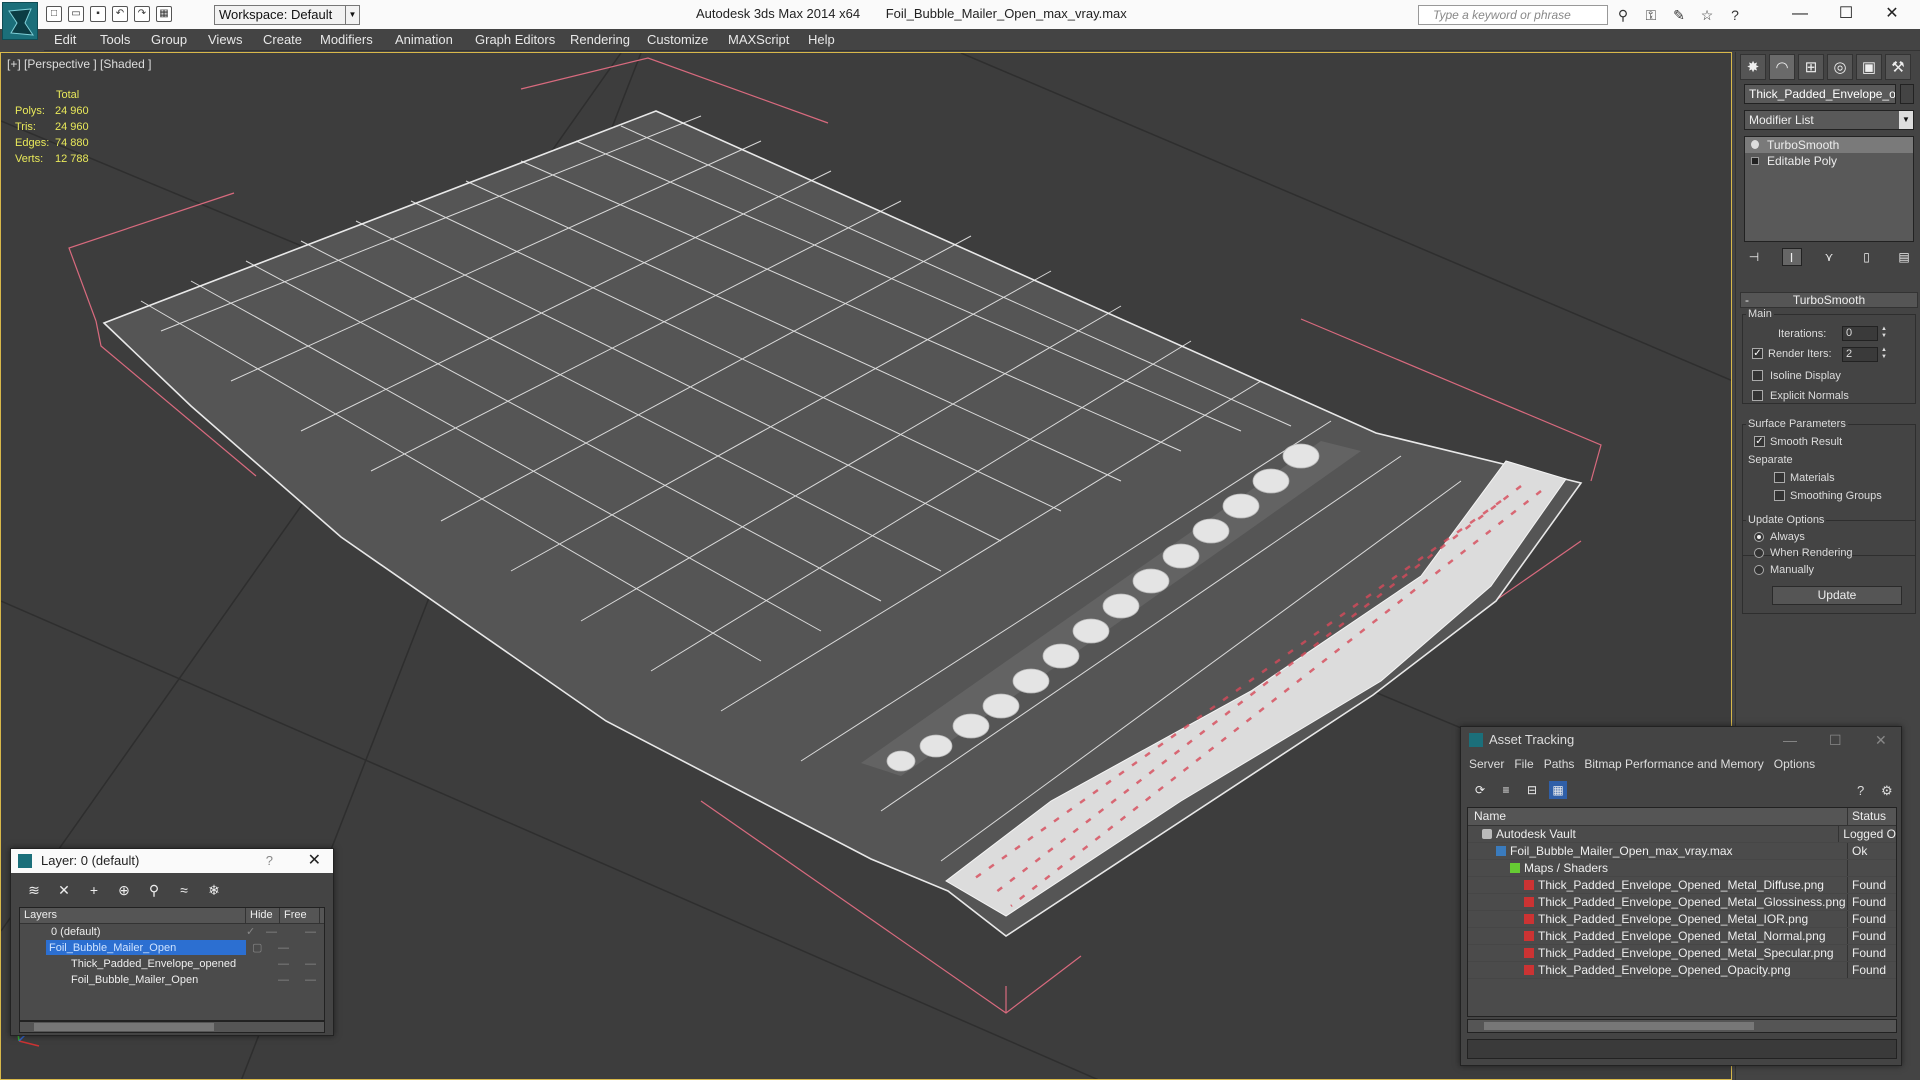  What do you see at coordinates (257, 948) in the screenshot?
I see `hide-toggle: ▢` at bounding box center [257, 948].